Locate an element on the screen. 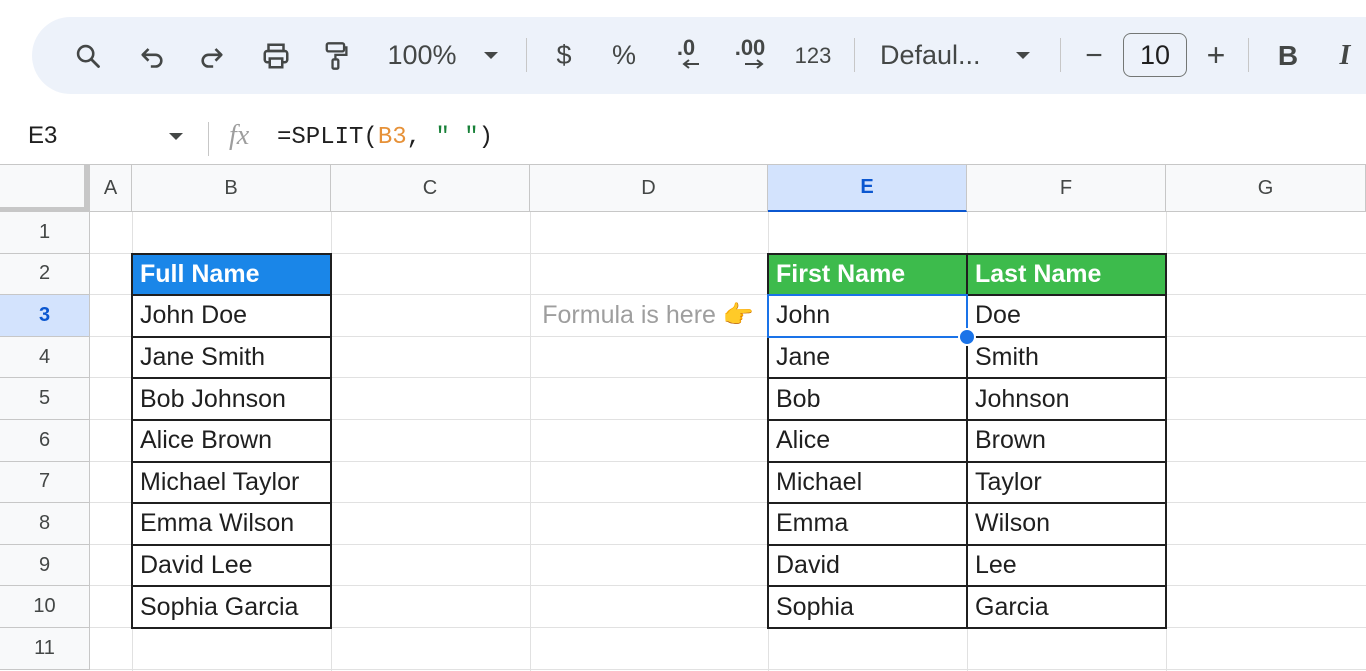 Image resolution: width=1366 pixels, height=671 pixels. increase-decimal-button: .00 is located at coordinates (750, 55).